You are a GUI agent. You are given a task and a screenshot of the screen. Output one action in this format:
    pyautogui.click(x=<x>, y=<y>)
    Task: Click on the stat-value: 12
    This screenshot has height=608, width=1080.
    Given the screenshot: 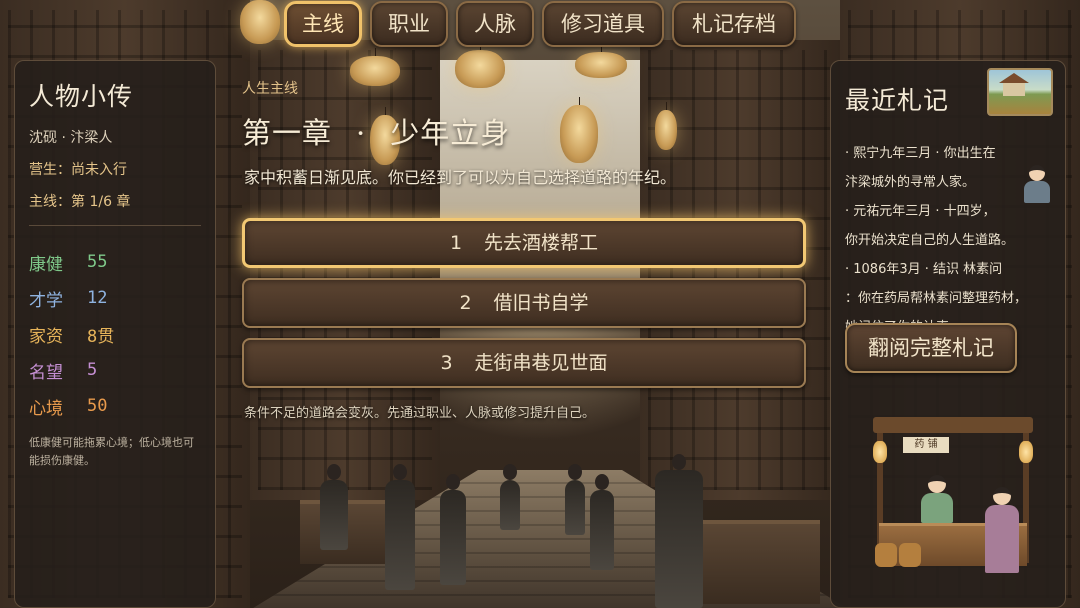 What is the action you would take?
    pyautogui.click(x=97, y=298)
    